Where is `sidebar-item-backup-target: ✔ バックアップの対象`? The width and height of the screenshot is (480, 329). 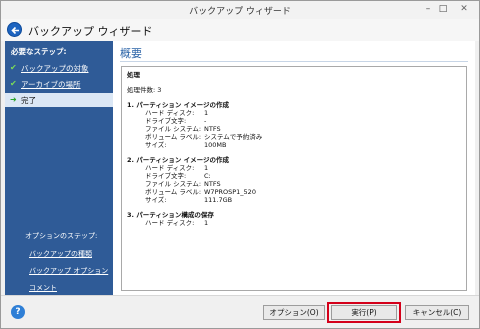 sidebar-item-backup-target: ✔ バックアップの対象 is located at coordinates (59, 68).